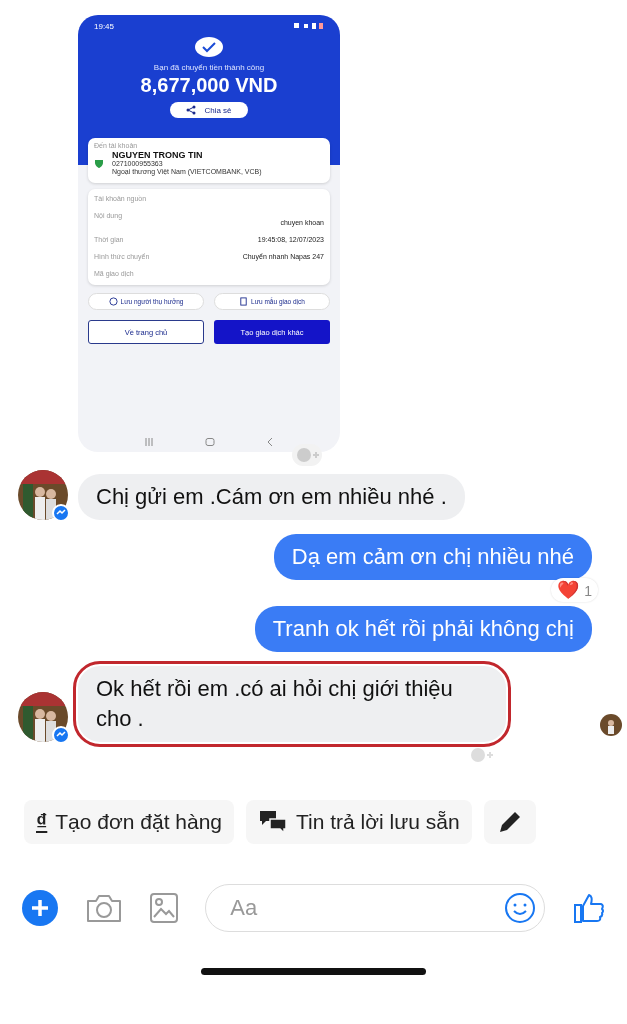 The height and width of the screenshot is (1024, 627). What do you see at coordinates (589, 908) in the screenshot?
I see `thumbs-up-icon` at bounding box center [589, 908].